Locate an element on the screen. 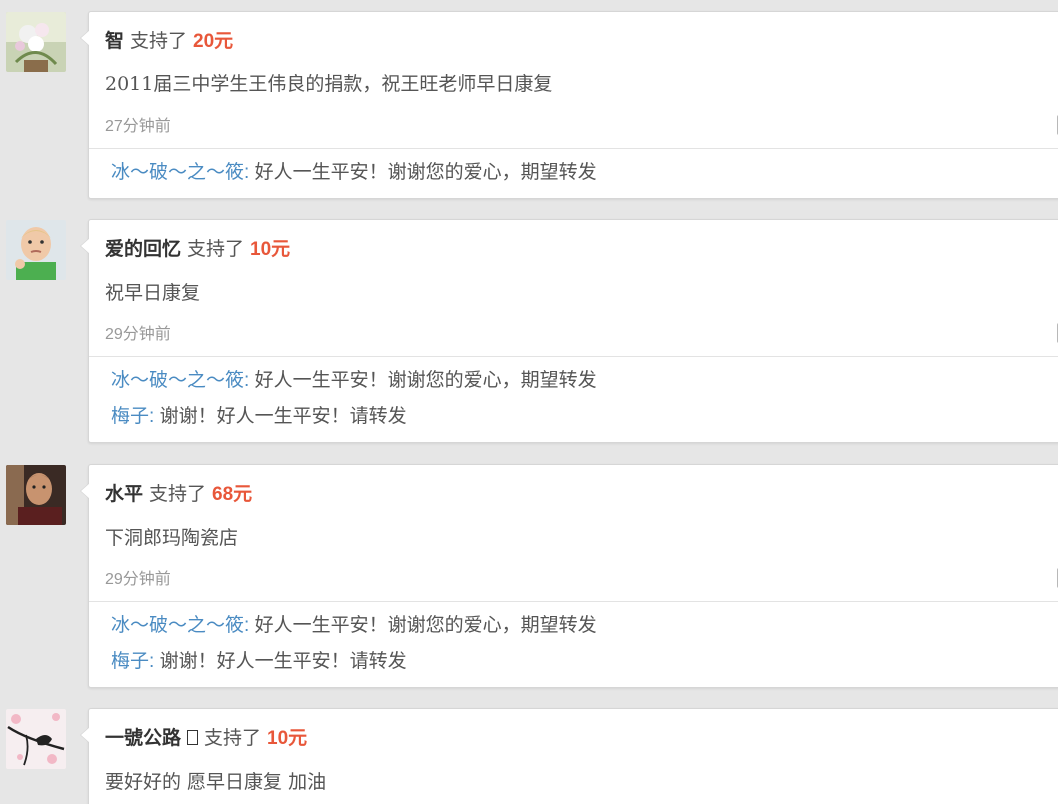  donor-name: 一號公路 is located at coordinates (143, 738).